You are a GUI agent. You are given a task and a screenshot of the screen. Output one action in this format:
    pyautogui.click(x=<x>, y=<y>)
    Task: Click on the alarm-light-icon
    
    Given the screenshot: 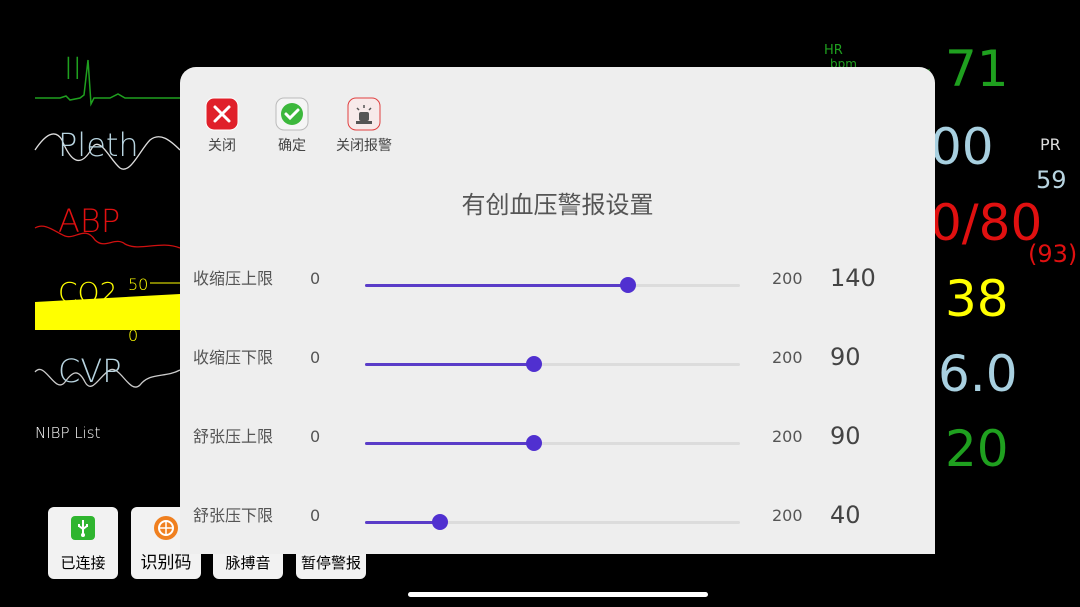 What is the action you would take?
    pyautogui.click(x=364, y=114)
    